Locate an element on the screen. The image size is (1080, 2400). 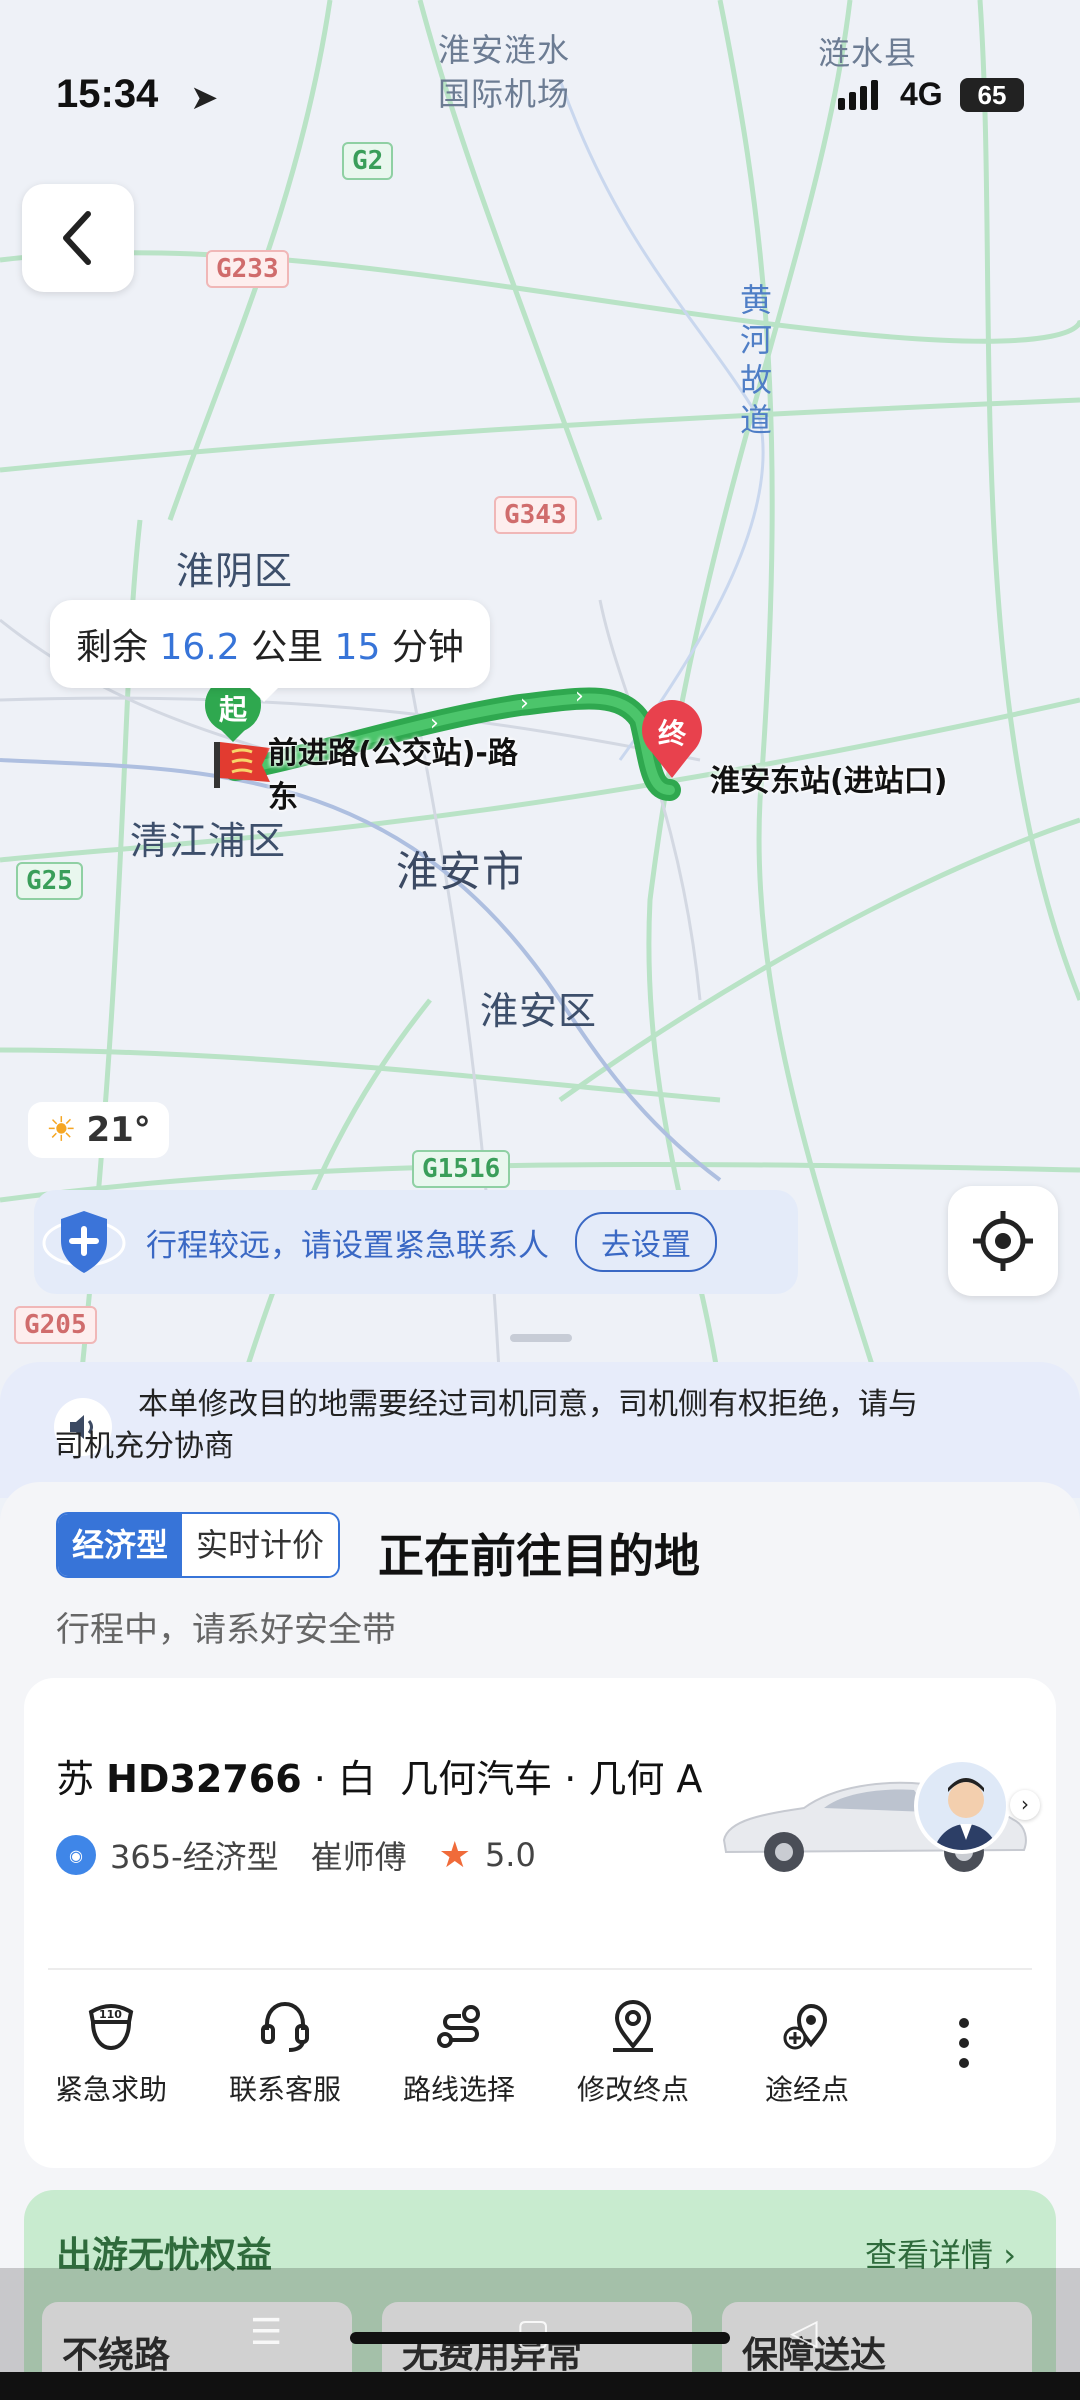
road-shield-g343: G343 is located at coordinates (535, 515).